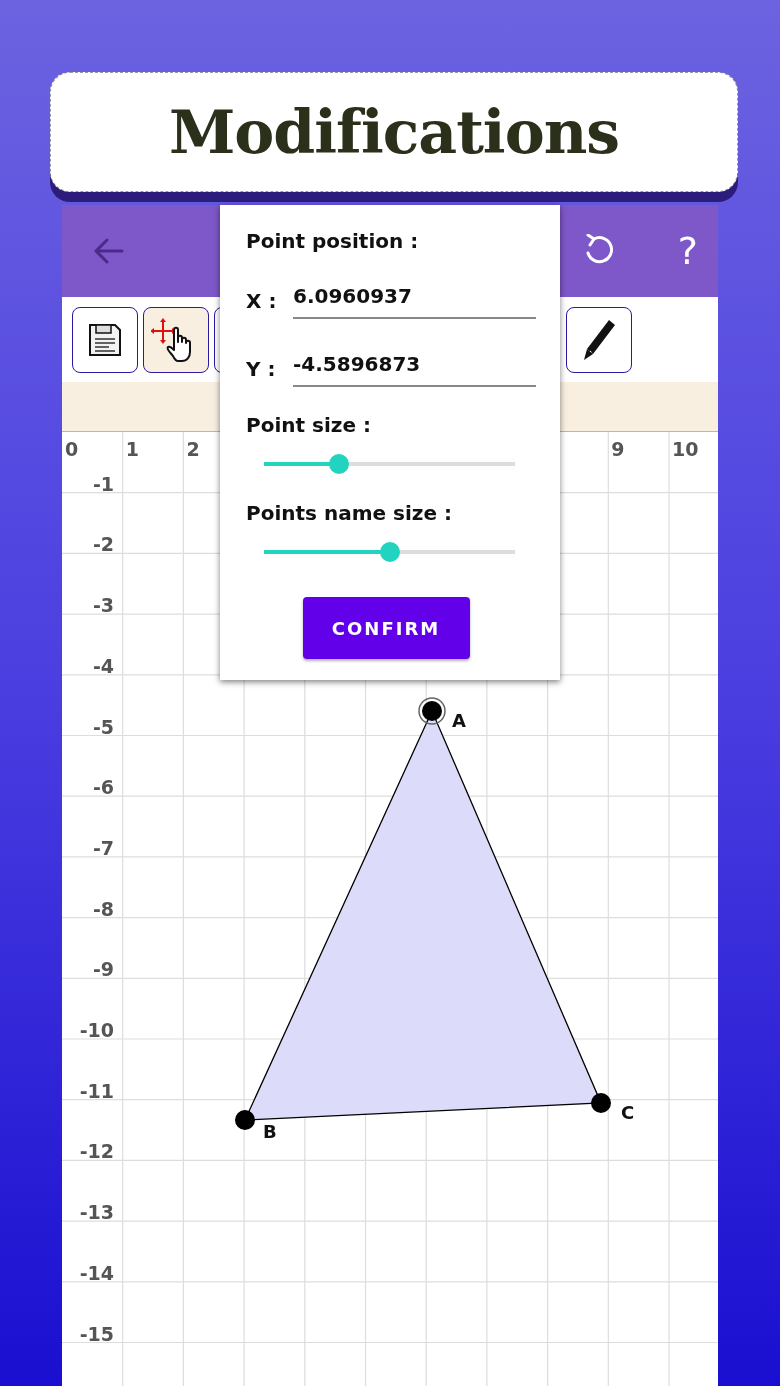 Image resolution: width=780 pixels, height=1386 pixels. I want to click on axis-label: -7, so click(103, 847).